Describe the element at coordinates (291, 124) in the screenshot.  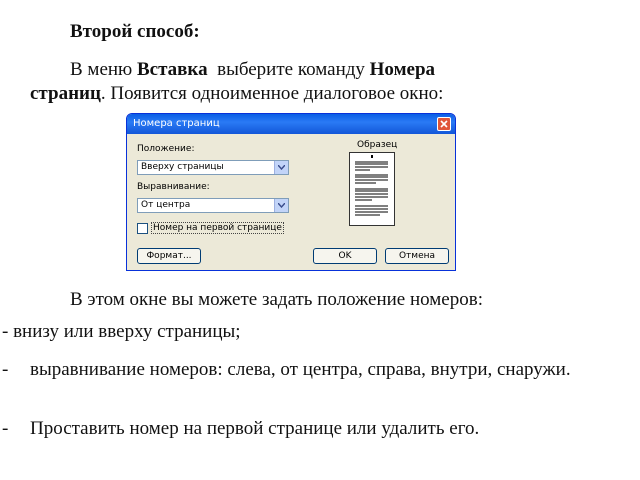
I see `dialog-title: Номера страниц` at that location.